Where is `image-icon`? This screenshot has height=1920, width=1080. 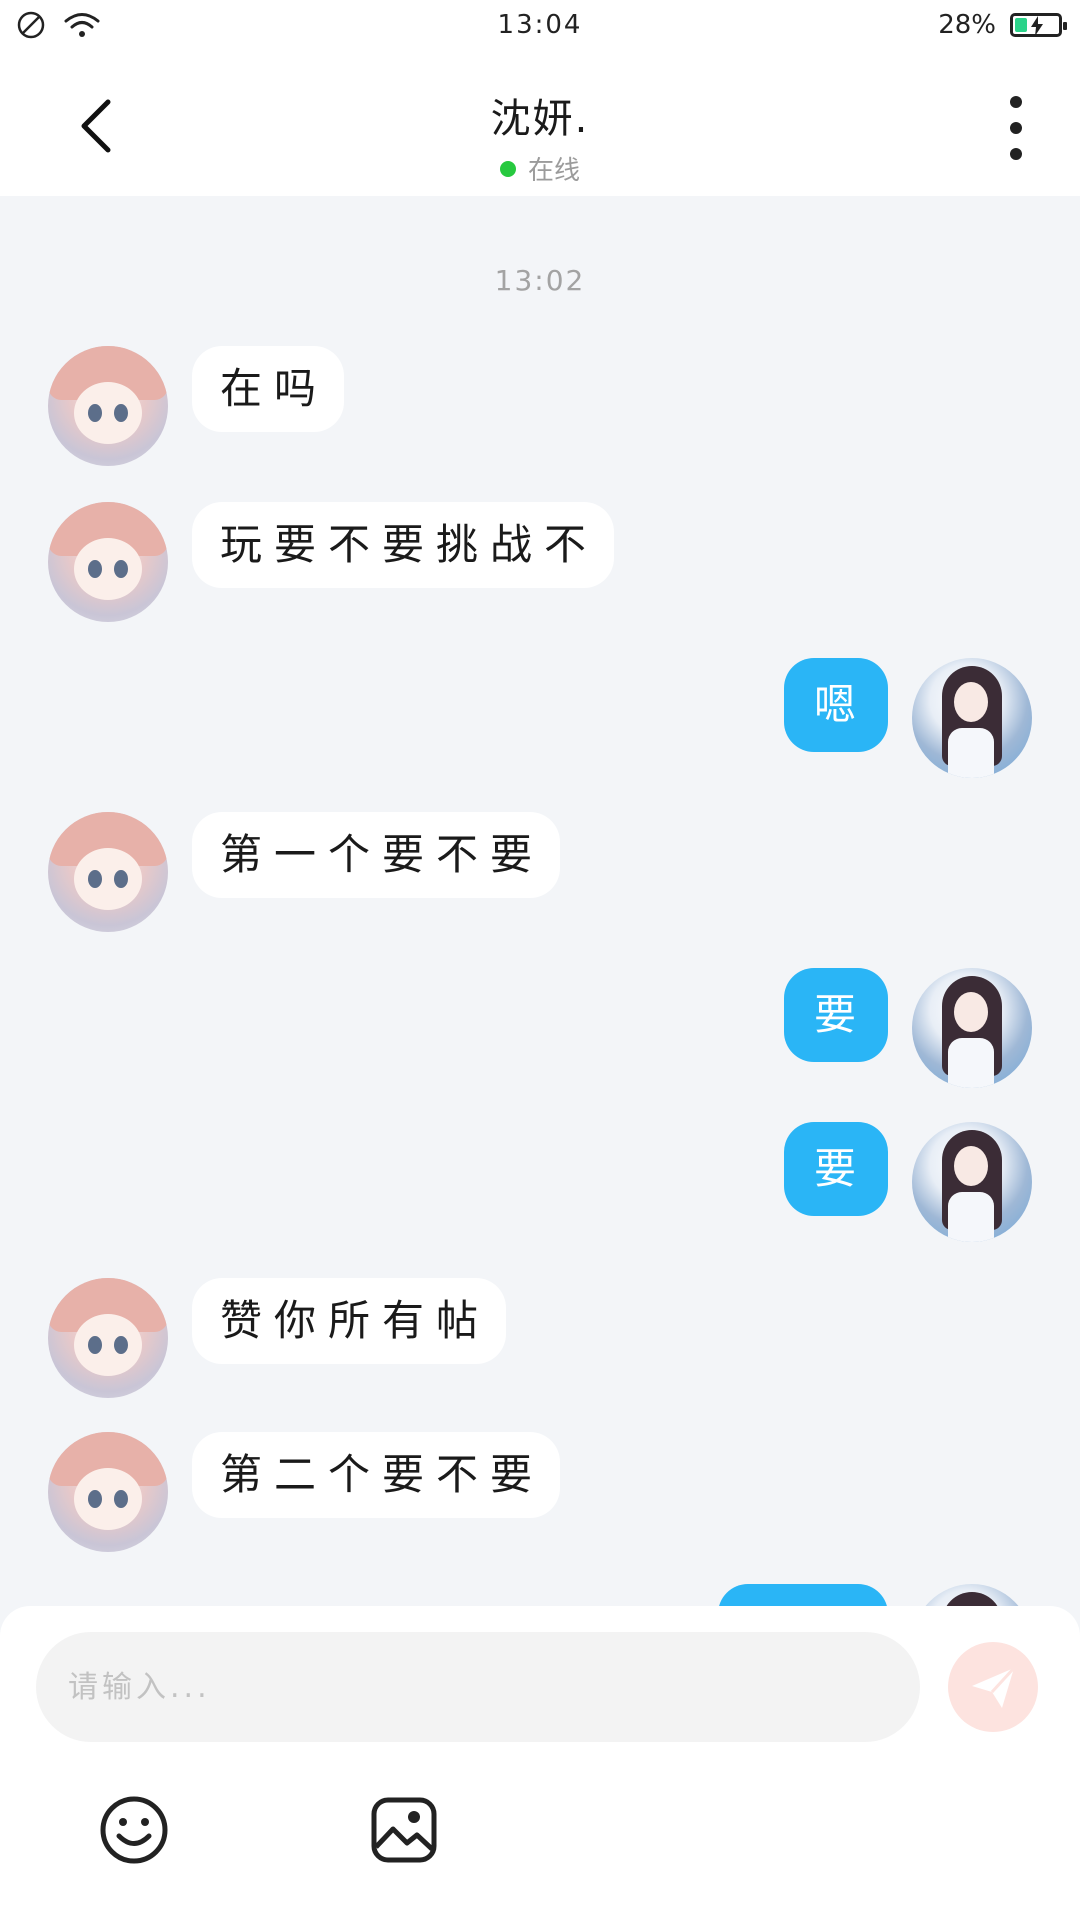 image-icon is located at coordinates (404, 1830).